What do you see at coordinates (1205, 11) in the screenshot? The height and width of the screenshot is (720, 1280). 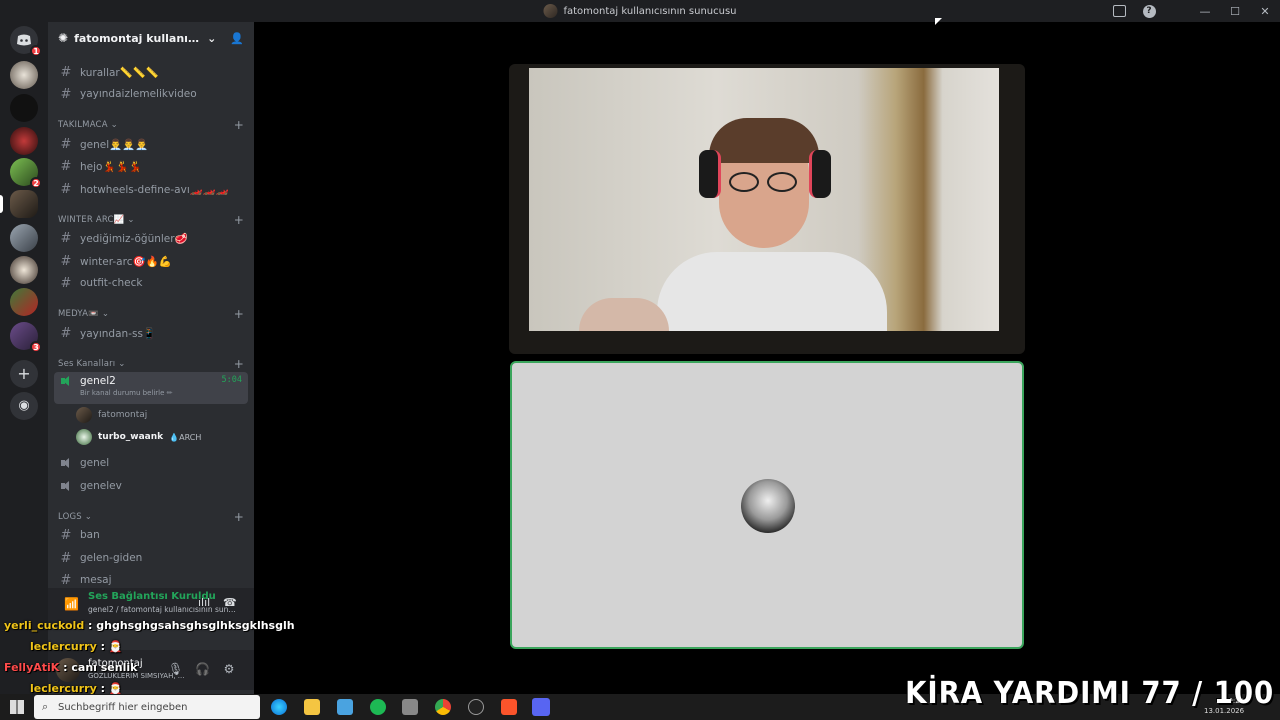 I see `minimize-button: —` at bounding box center [1205, 11].